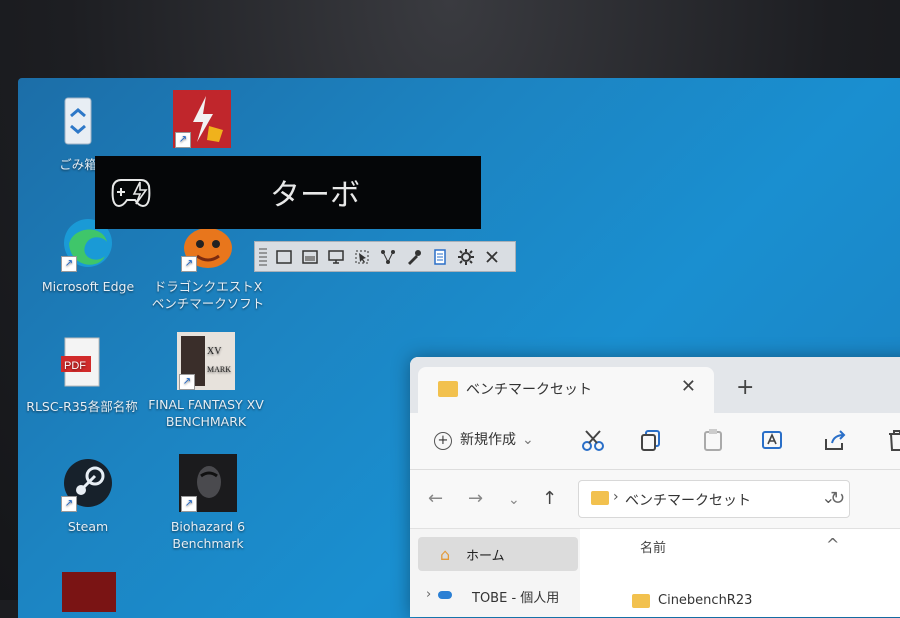 The height and width of the screenshot is (618, 900). I want to click on desktop-icon-pdf: PDF RLSC-R35各部名称, so click(82, 374).